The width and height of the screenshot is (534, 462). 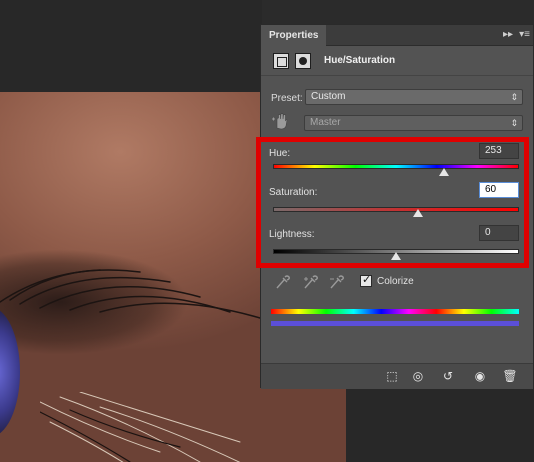 What do you see at coordinates (395, 281) in the screenshot?
I see `colorize-label: Colorize` at bounding box center [395, 281].